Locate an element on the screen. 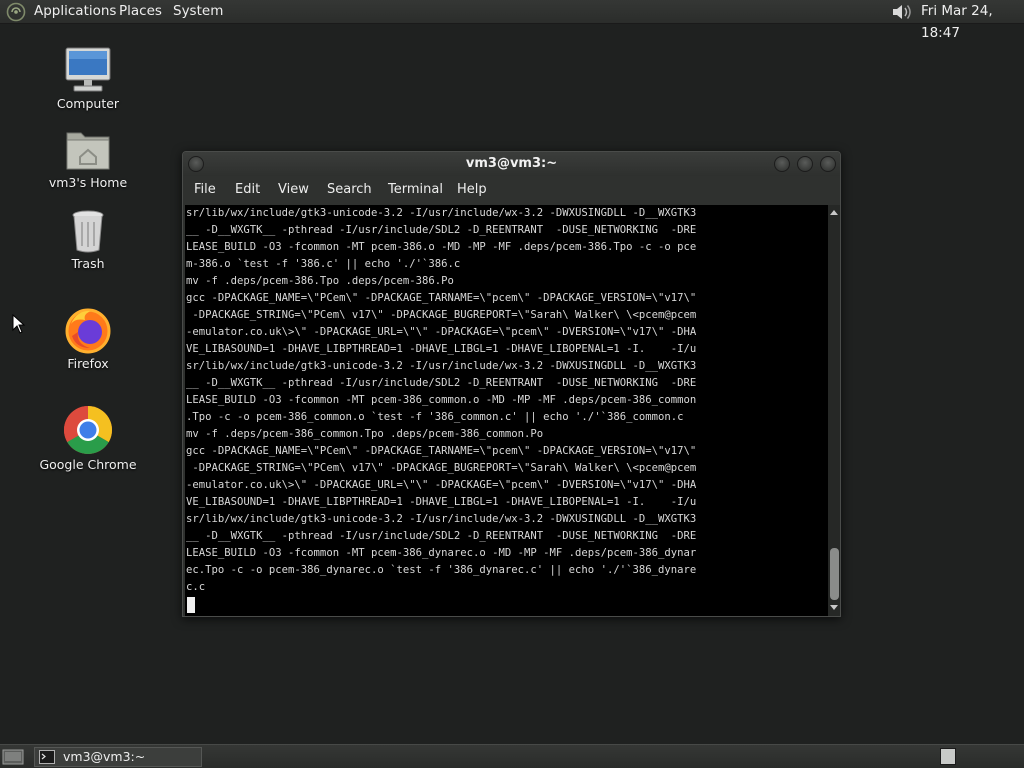 The height and width of the screenshot is (768, 1024). system-menu: System is located at coordinates (198, 12).